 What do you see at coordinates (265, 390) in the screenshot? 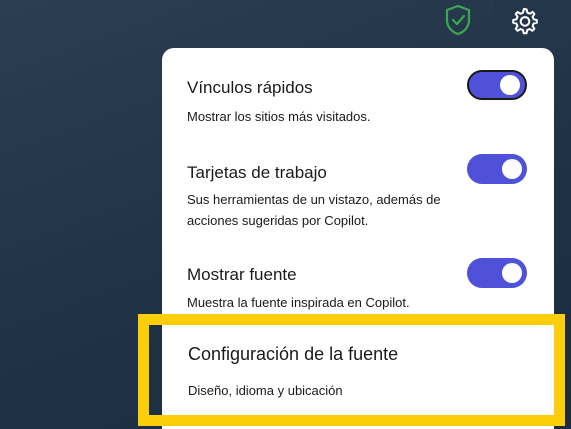
I see `feed-settings-description: Diseño, idioma y ubicación` at bounding box center [265, 390].